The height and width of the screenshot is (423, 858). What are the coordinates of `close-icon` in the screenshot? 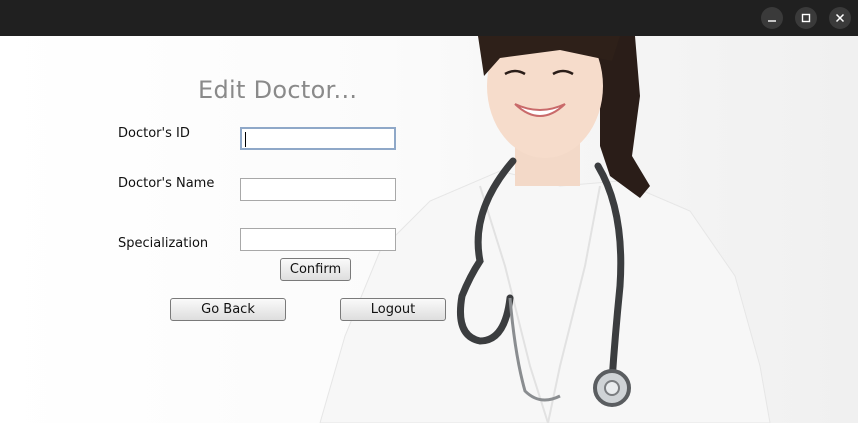 It's located at (840, 18).